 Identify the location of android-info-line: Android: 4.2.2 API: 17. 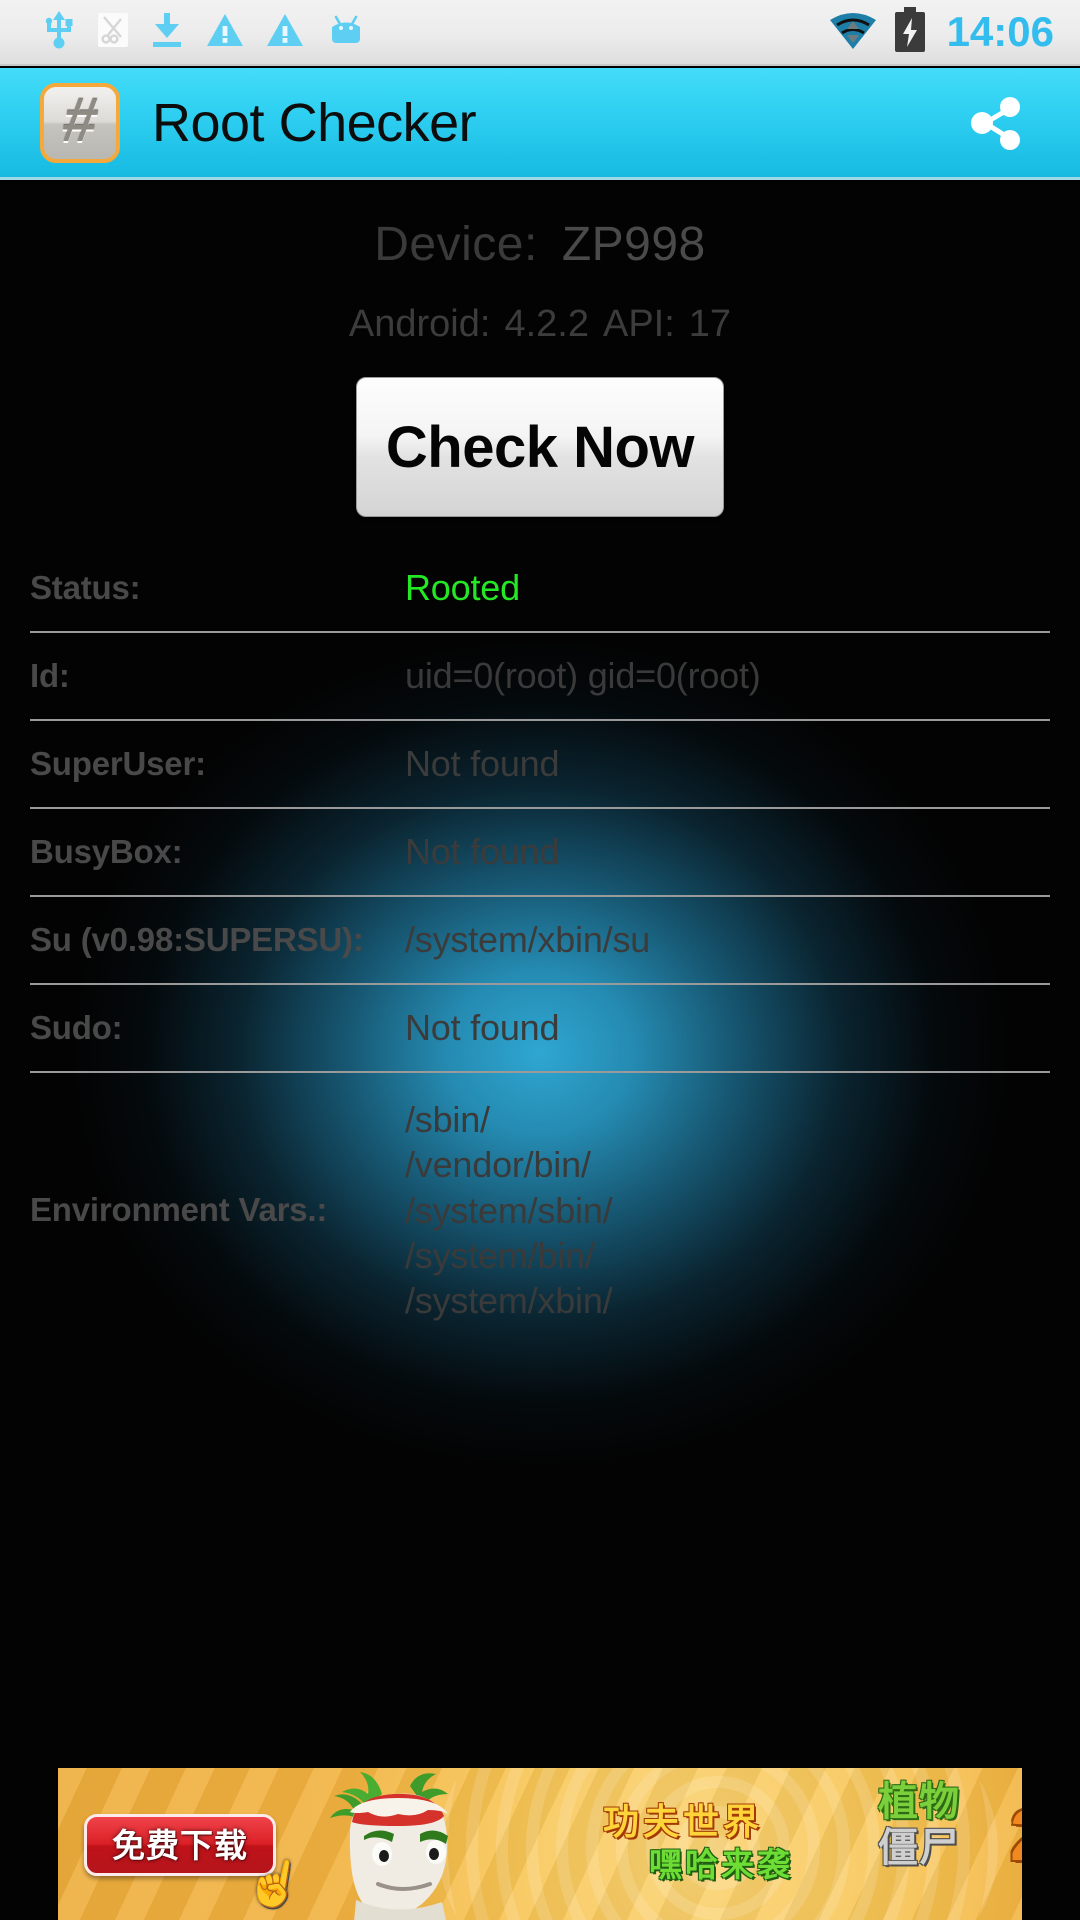
(540, 306).